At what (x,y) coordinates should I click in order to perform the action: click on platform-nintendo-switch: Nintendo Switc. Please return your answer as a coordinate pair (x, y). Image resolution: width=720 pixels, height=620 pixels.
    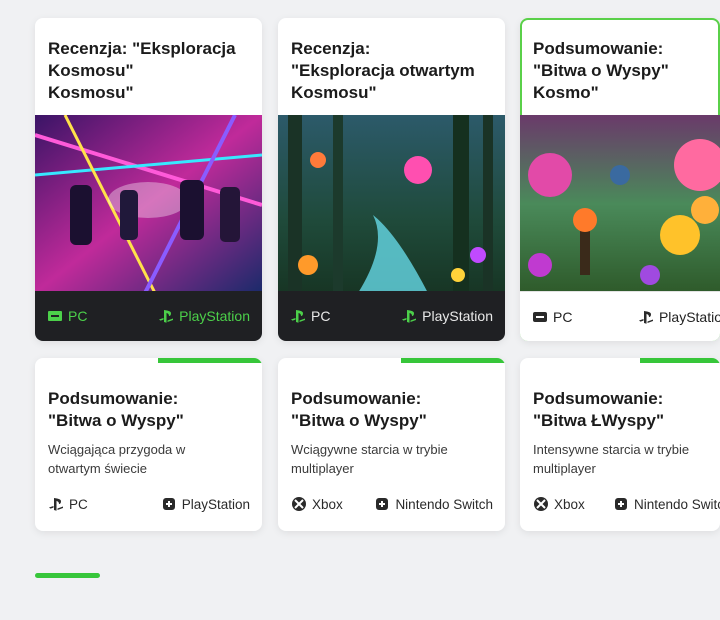
    Looking at the image, I should click on (666, 504).